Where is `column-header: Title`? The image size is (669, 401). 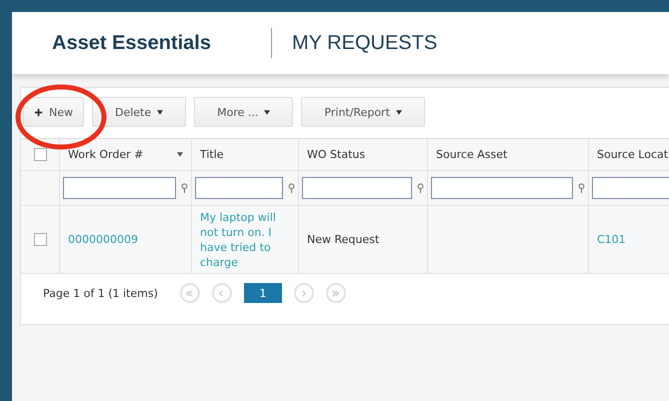
column-header: Title is located at coordinates (245, 154).